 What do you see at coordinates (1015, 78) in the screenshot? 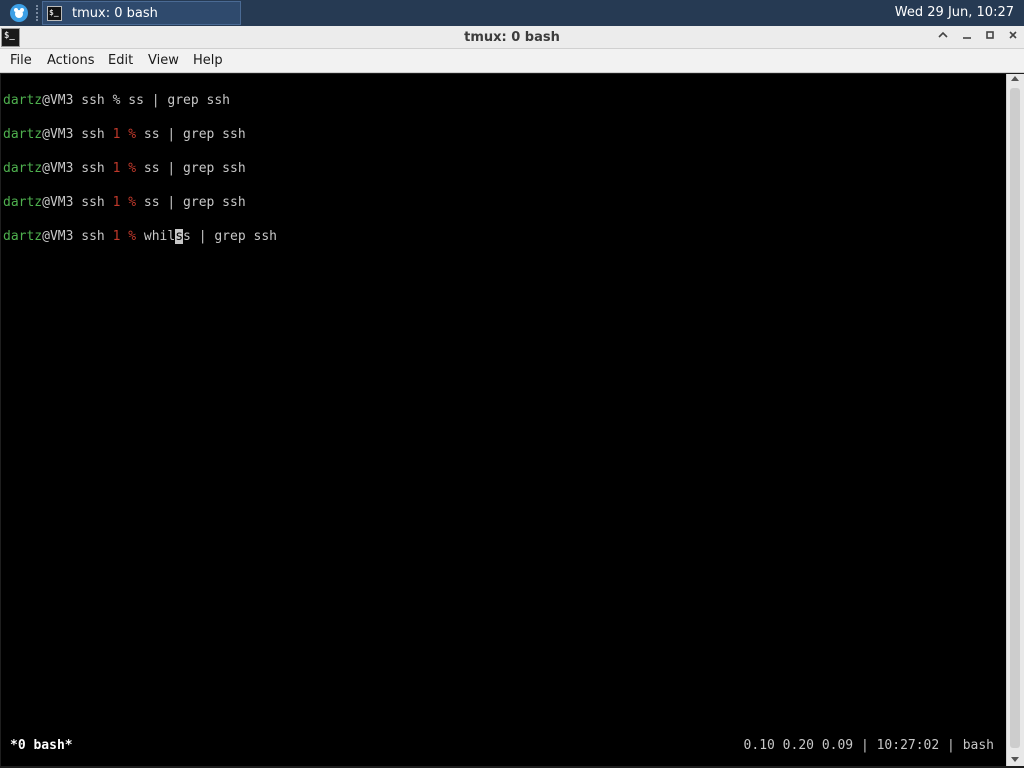
I see `scroll-up-arrow-icon` at bounding box center [1015, 78].